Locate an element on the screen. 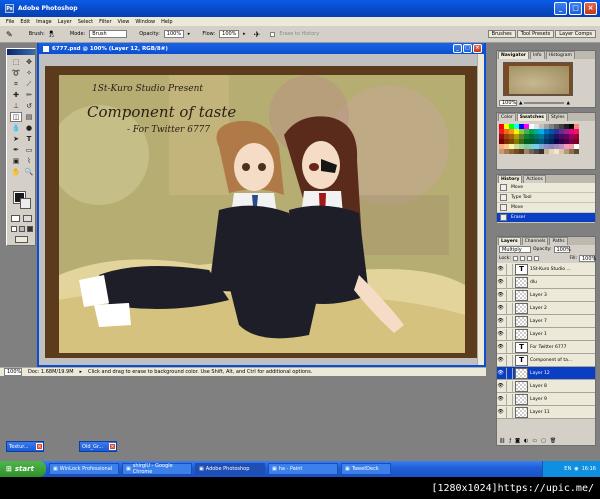 This screenshot has height=499, width=600. delete-layer-icon: 🗑 is located at coordinates (553, 441).